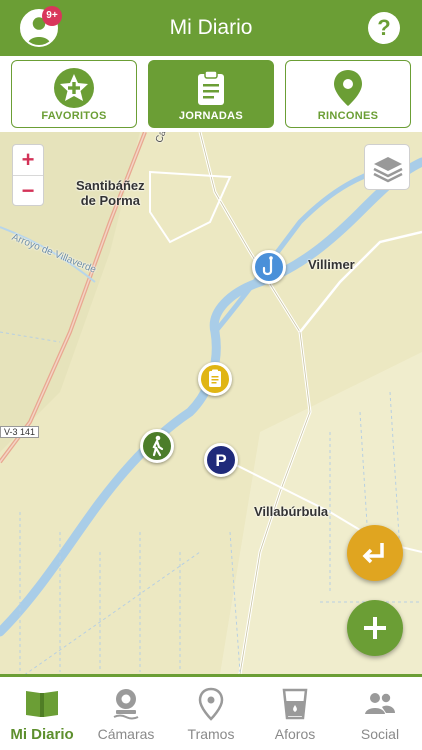 This screenshot has height=750, width=422. I want to click on star-plus-icon, so click(74, 88).